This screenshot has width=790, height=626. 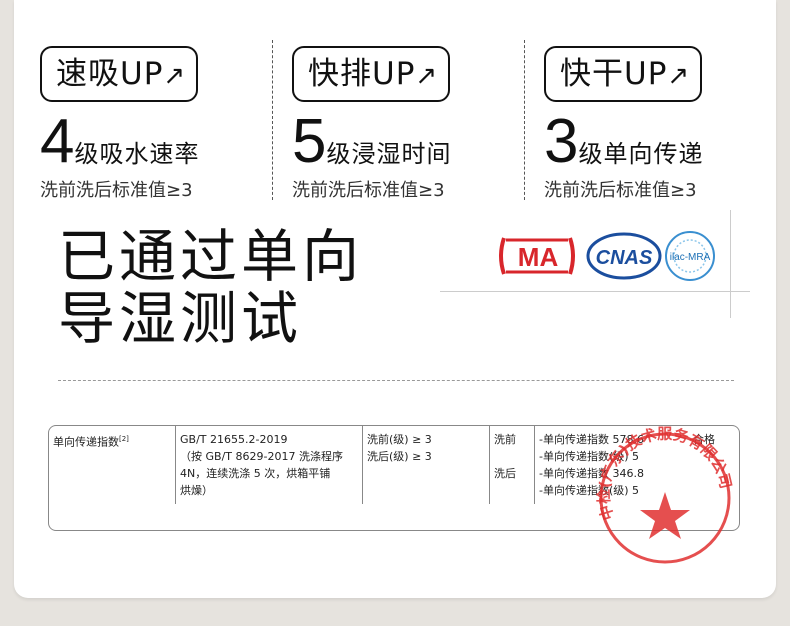 What do you see at coordinates (512, 465) in the screenshot?
I see `report-phase-cell: 洗前 洗后` at bounding box center [512, 465].